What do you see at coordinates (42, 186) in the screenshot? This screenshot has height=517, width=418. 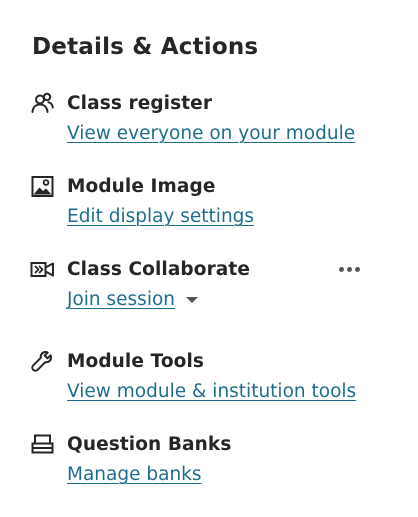 I see `image-icon` at bounding box center [42, 186].